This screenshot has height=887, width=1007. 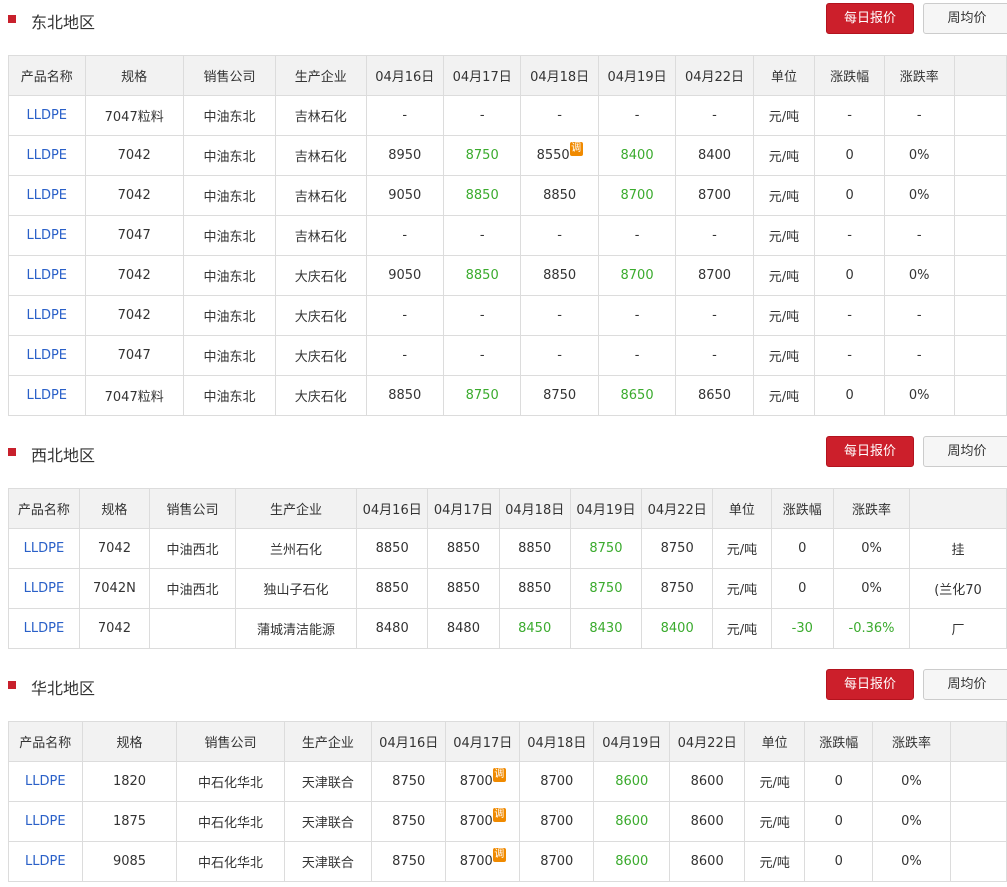 What do you see at coordinates (392, 508) in the screenshot?
I see `column-header: 04月16日` at bounding box center [392, 508].